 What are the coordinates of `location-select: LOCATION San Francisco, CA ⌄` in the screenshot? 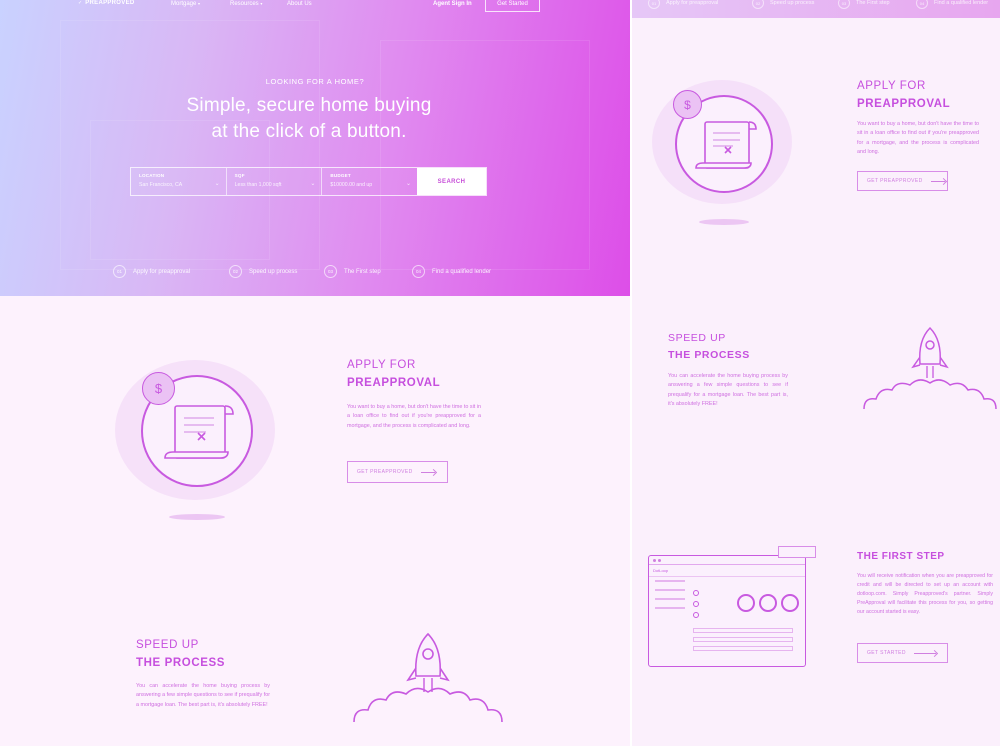 It's located at (179, 181).